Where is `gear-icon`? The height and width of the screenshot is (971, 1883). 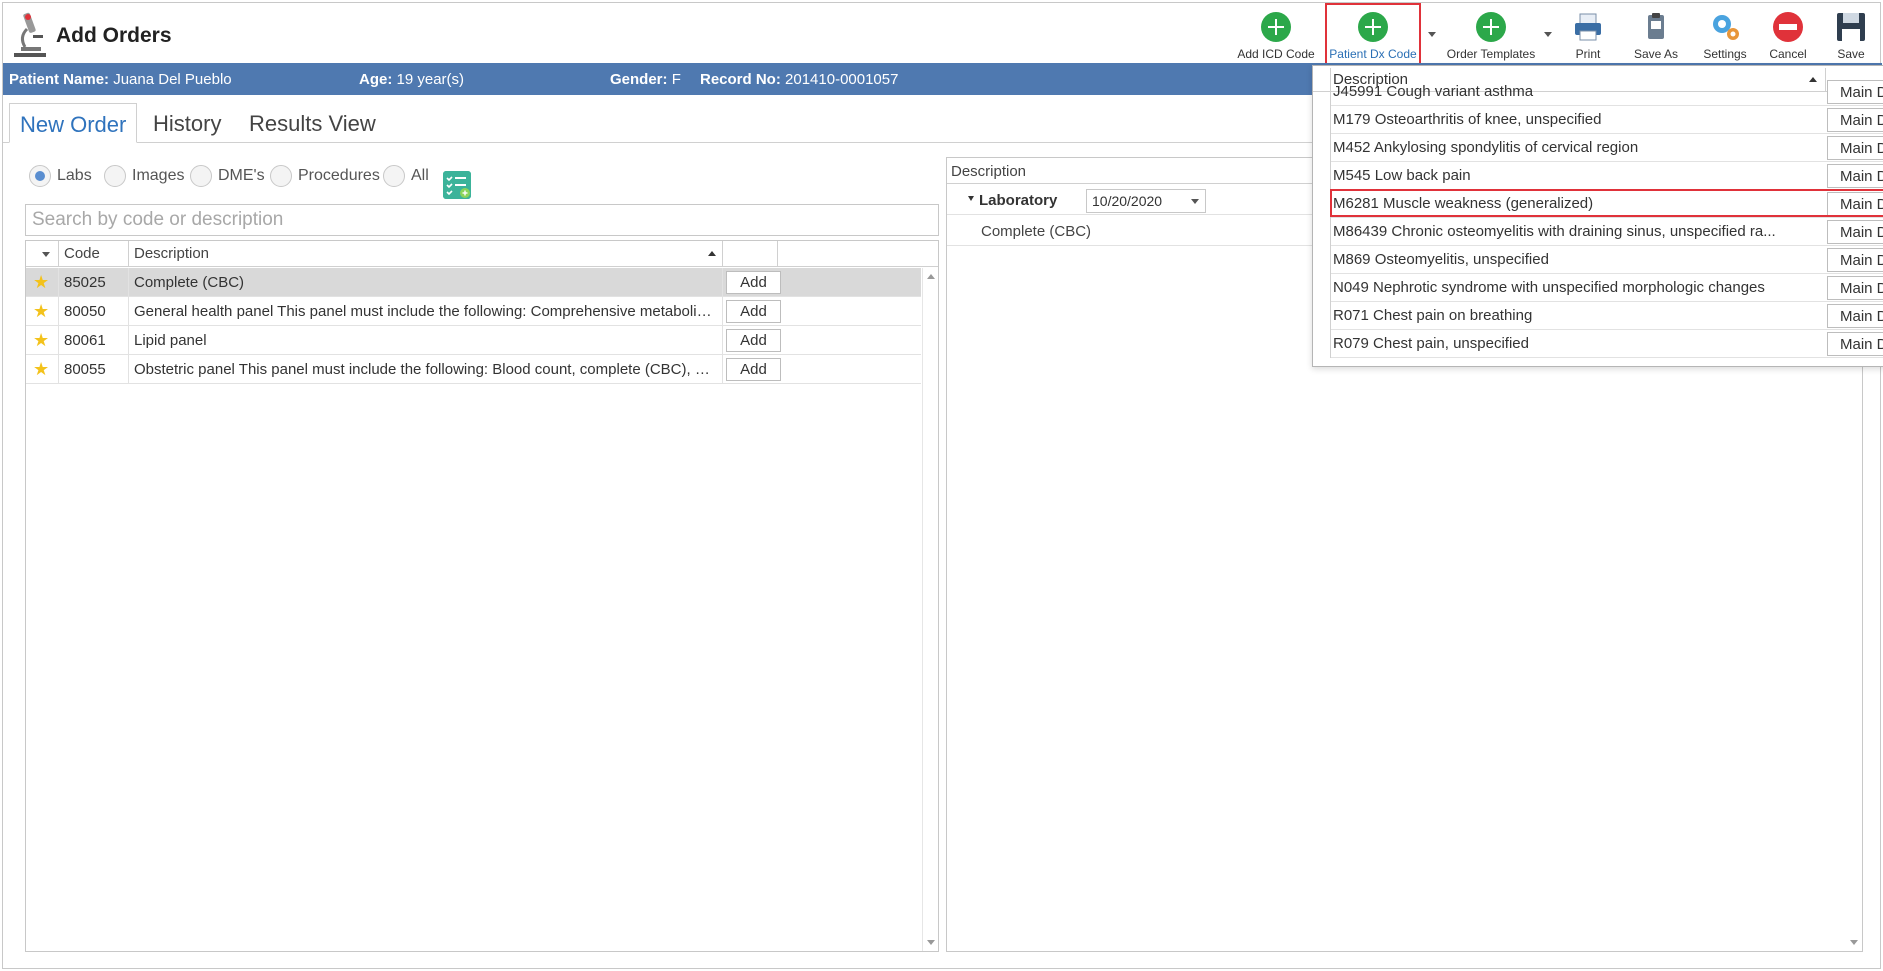
gear-icon is located at coordinates (1726, 27).